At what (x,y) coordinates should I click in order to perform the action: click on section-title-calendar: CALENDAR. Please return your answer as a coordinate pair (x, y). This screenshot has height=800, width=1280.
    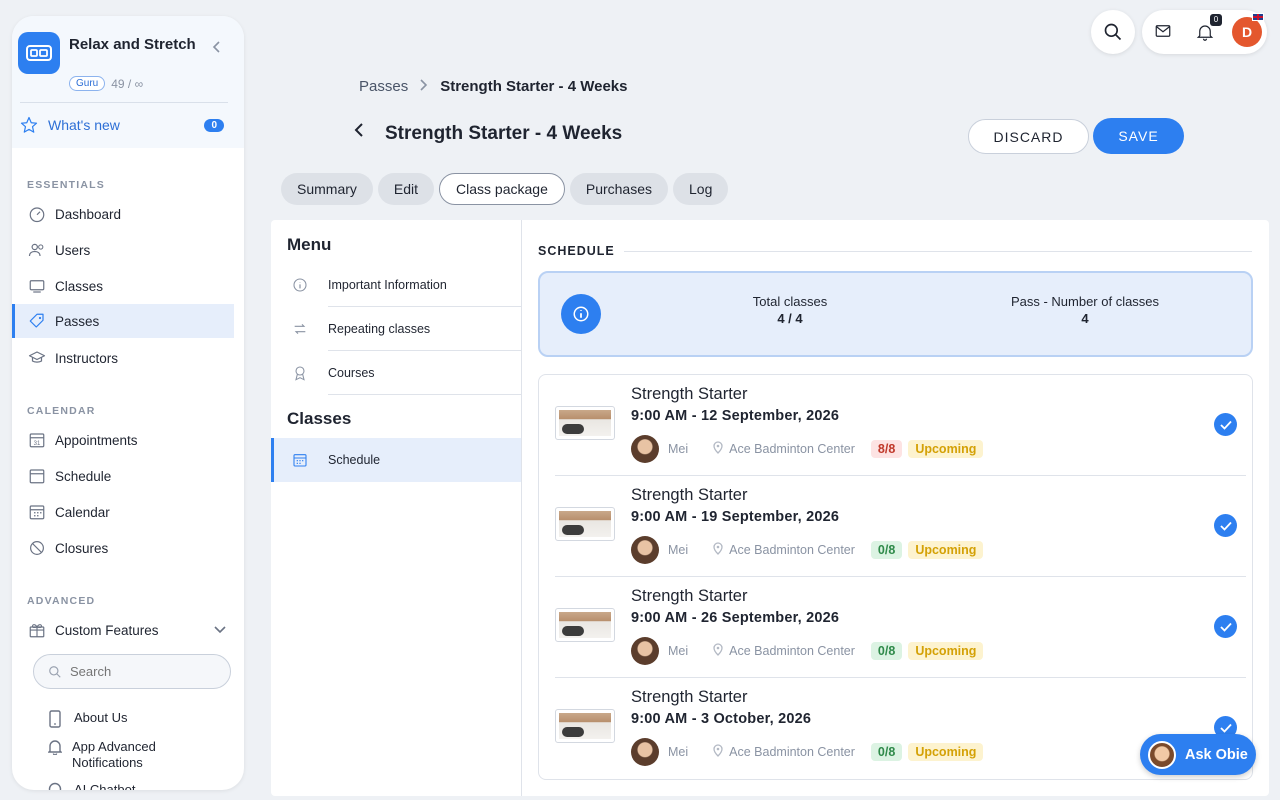
    Looking at the image, I should click on (61, 411).